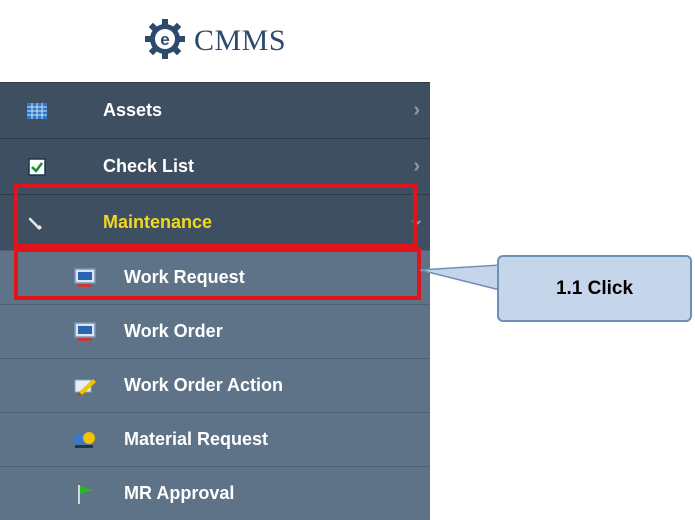 This screenshot has height=520, width=695. I want to click on callout-box: 1.1 Click, so click(594, 288).